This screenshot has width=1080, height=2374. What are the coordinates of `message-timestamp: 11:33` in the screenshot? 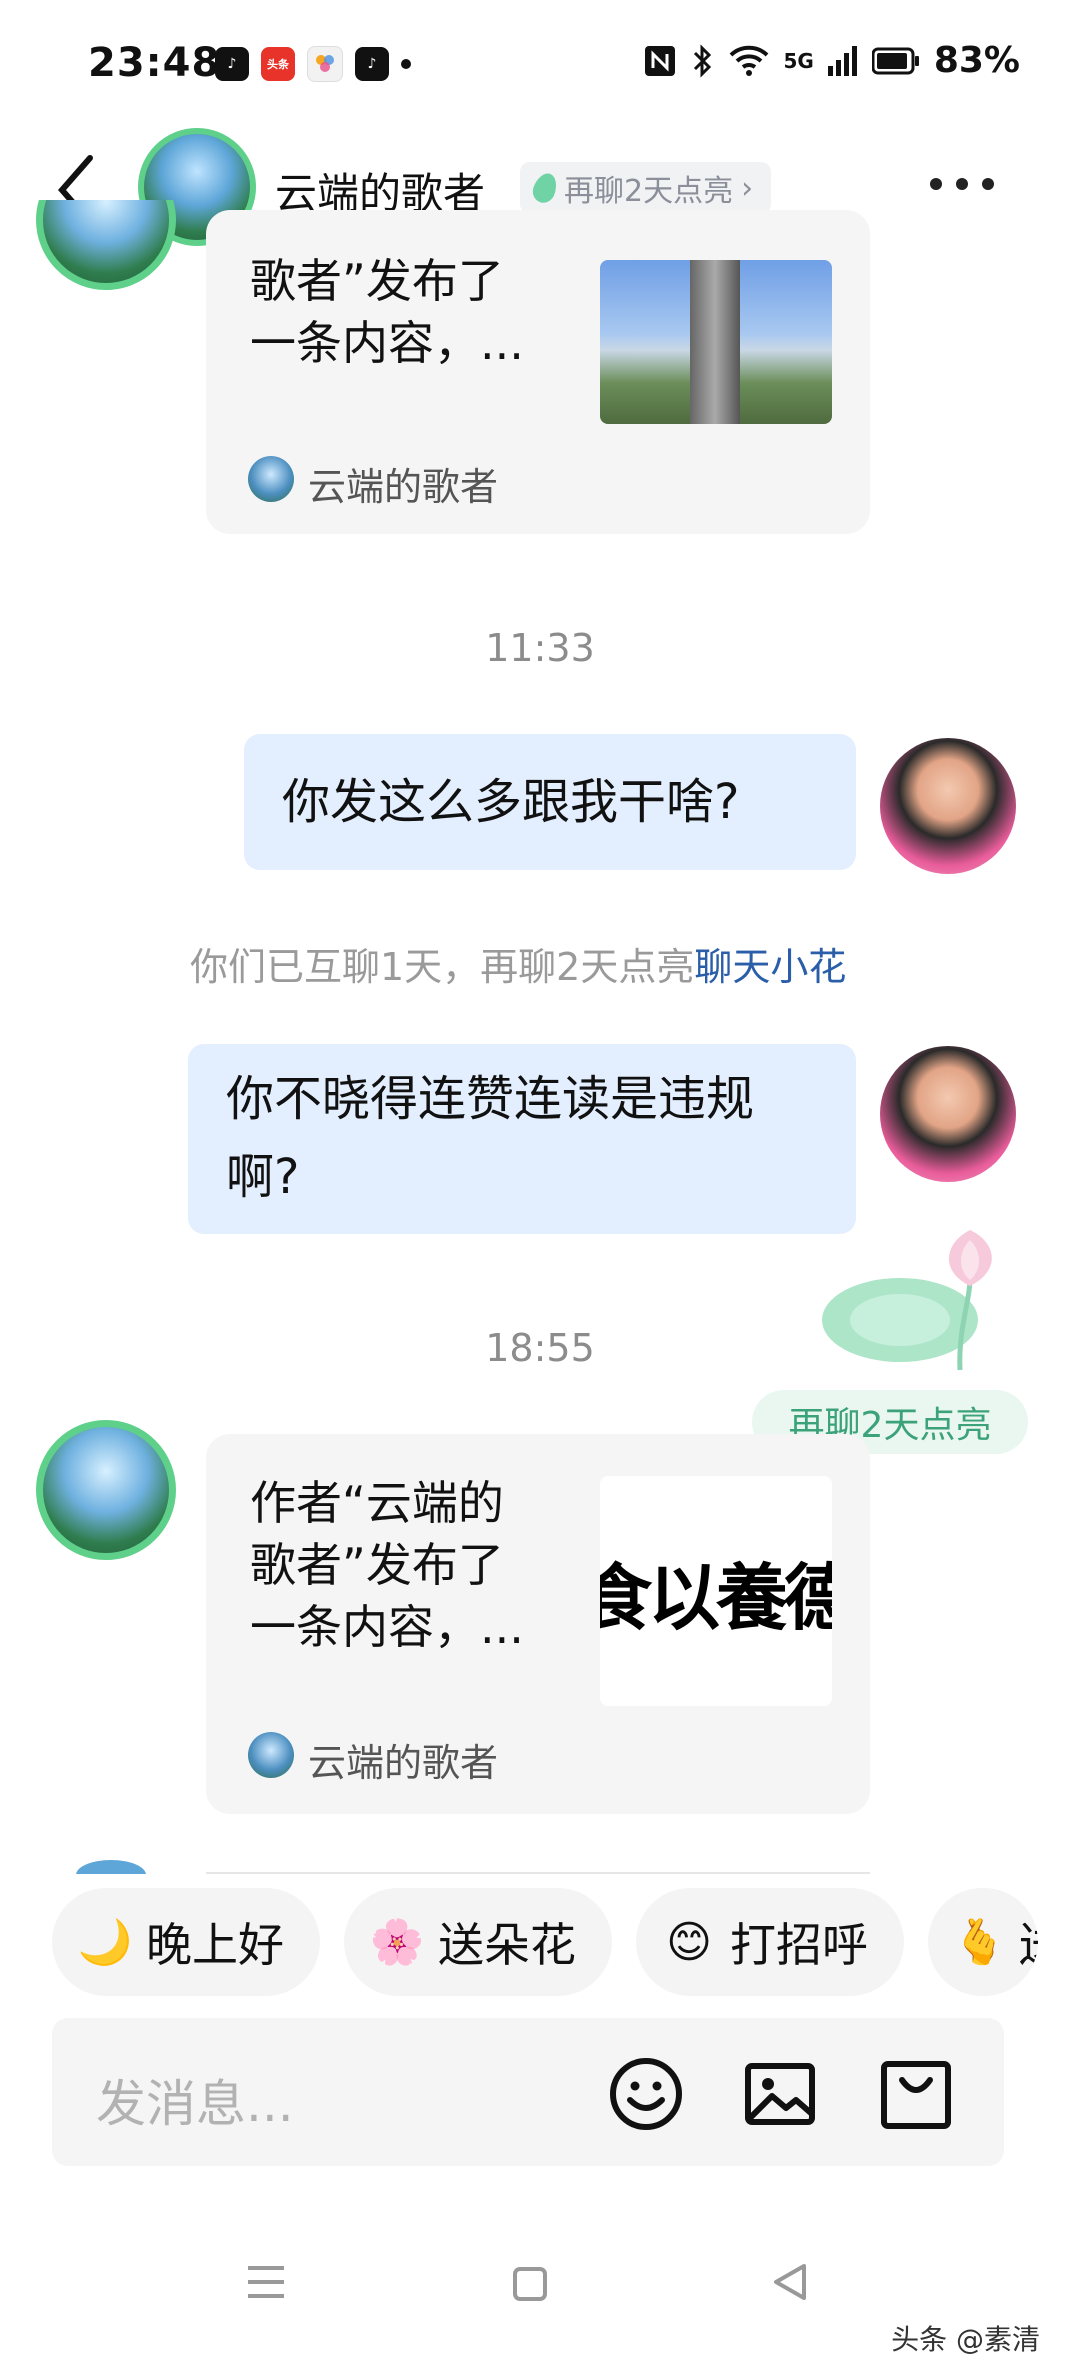 It's located at (540, 648).